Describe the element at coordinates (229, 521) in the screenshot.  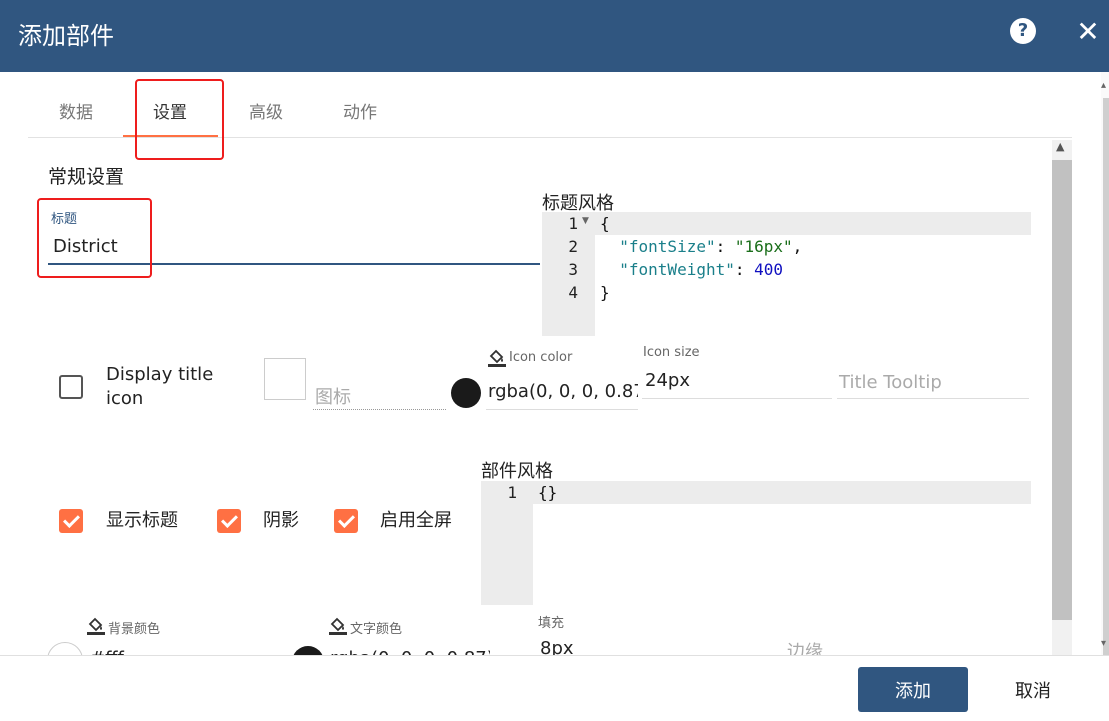
I see `shadow-checkbox` at that location.